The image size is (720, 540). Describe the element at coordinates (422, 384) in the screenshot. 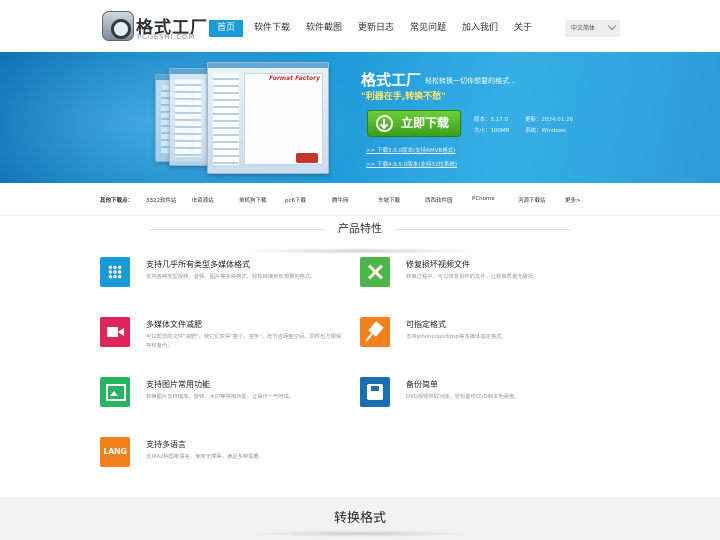

I see `feature-title: 备份简单` at that location.